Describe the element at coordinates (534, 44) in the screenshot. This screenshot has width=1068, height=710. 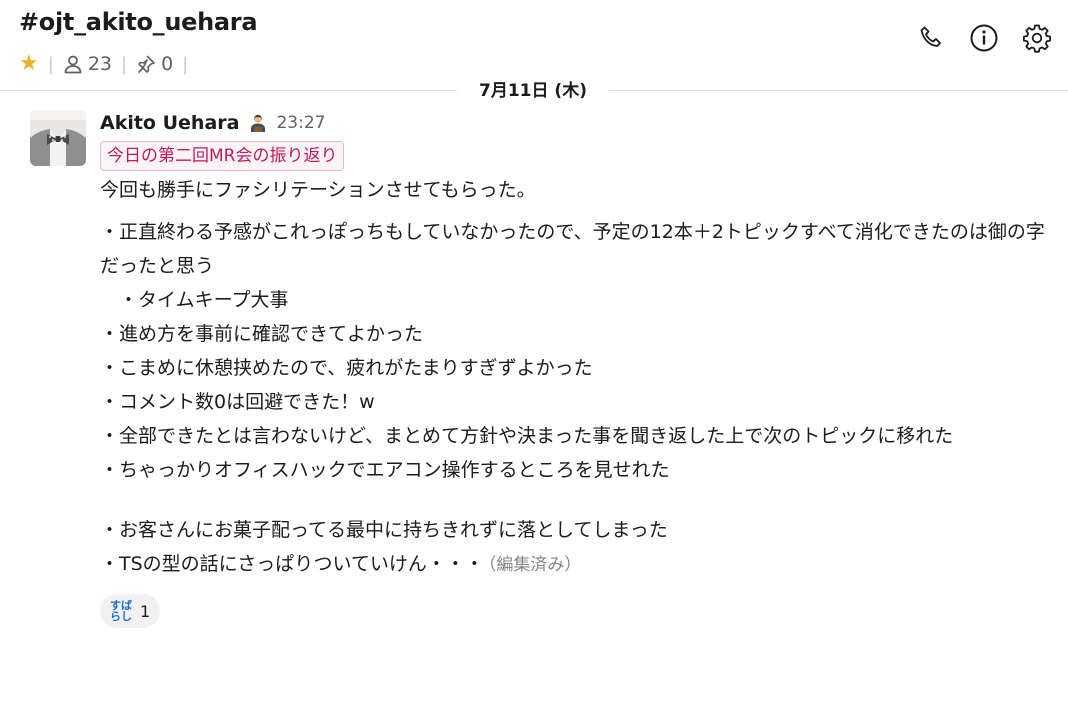
I see `channel-header: #ojt_akito_uehara ★ | 23 | 0 |` at that location.